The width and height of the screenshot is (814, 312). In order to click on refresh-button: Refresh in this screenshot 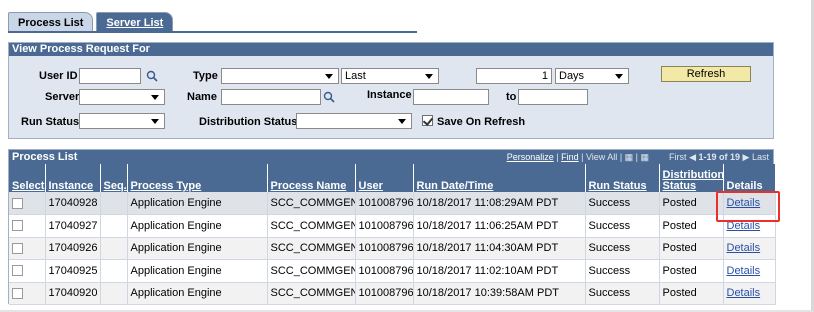, I will do `click(706, 74)`.